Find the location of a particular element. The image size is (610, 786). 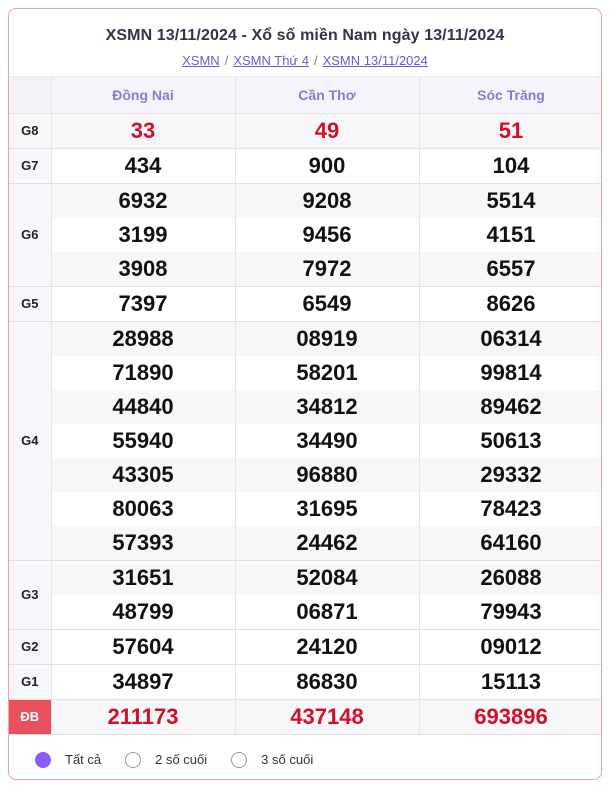

prize-number: 3908 is located at coordinates (143, 269).